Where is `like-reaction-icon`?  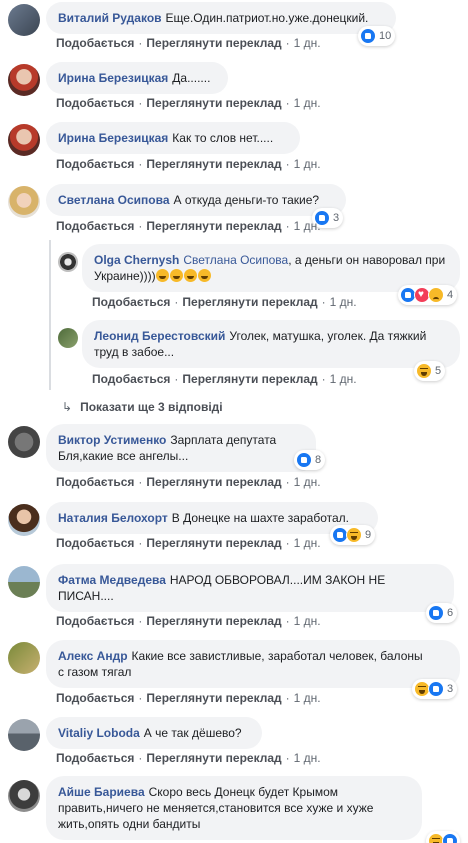 like-reaction-icon is located at coordinates (304, 460).